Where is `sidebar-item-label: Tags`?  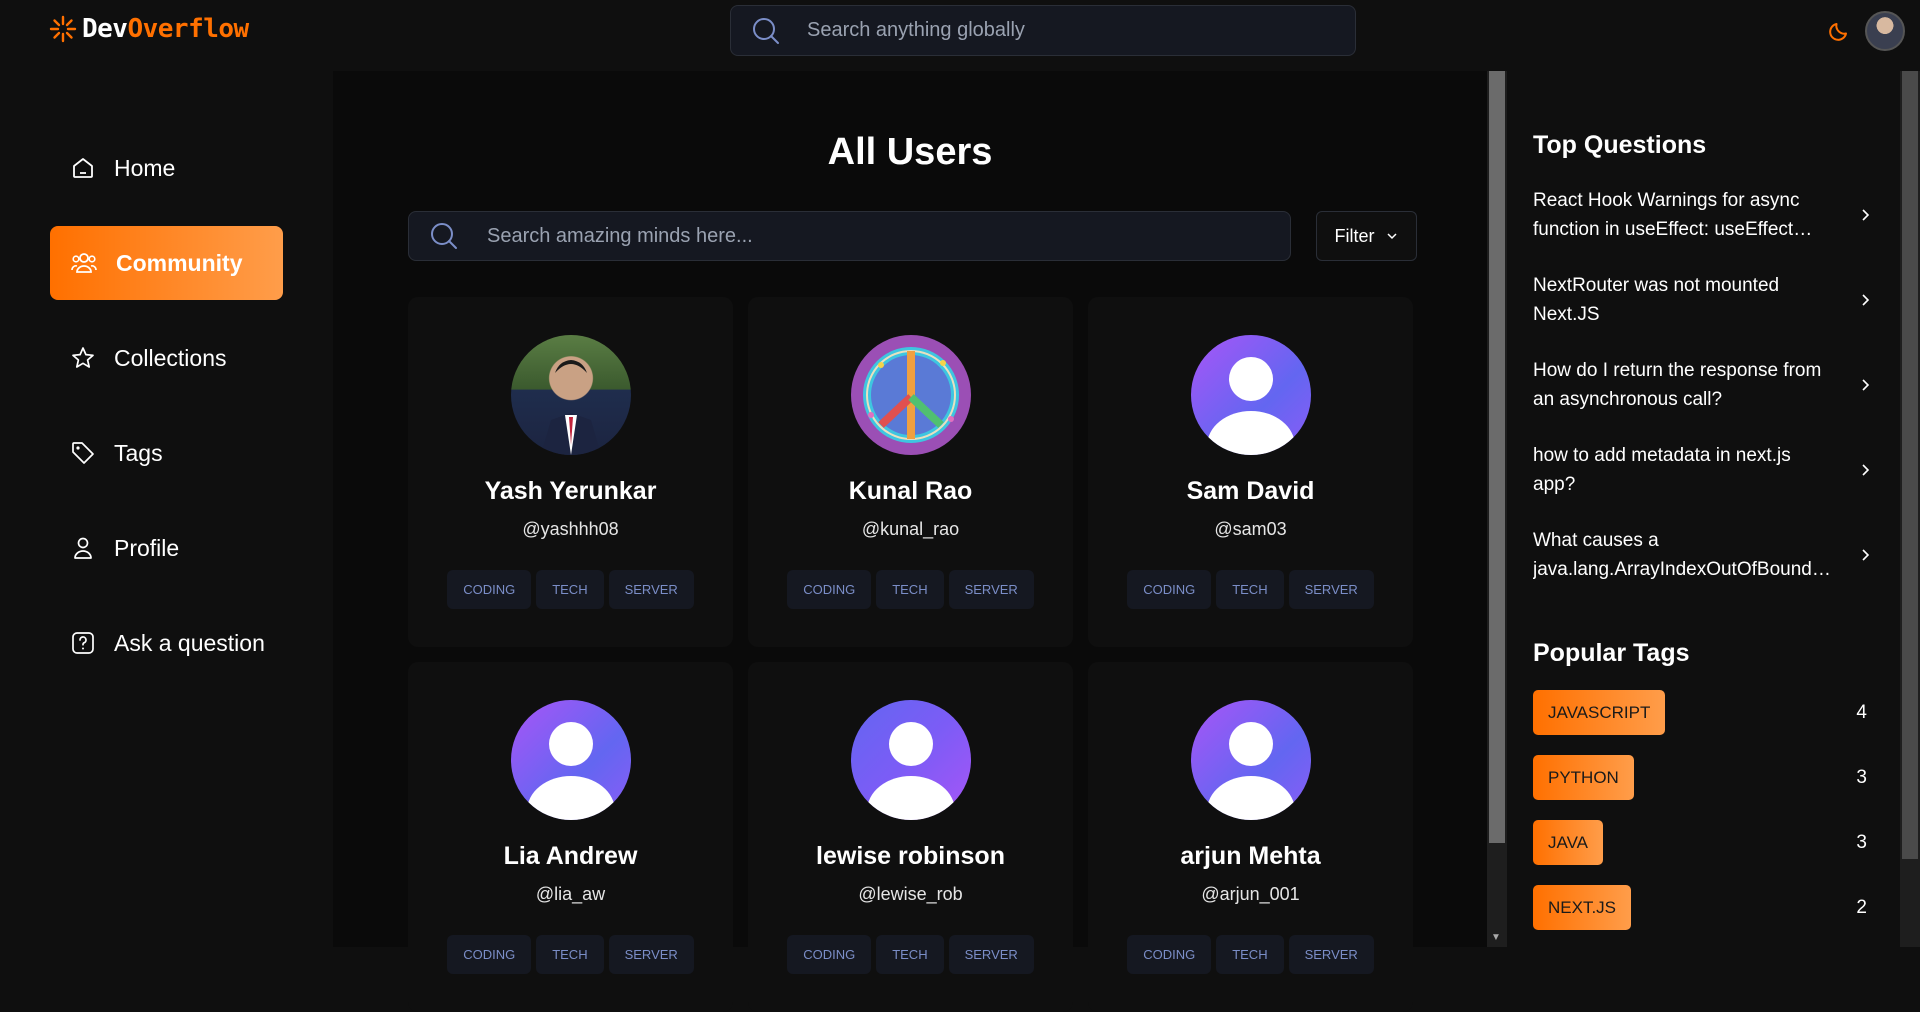
sidebar-item-label: Tags is located at coordinates (138, 452).